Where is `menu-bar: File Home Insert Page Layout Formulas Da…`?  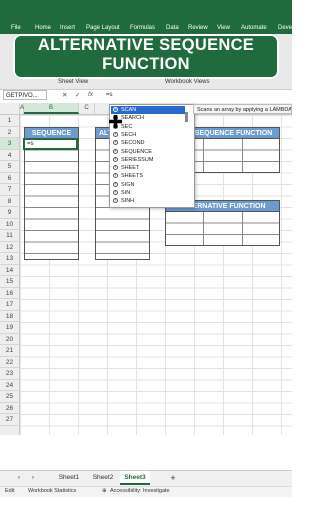 menu-bar: File Home Insert Page Layout Formulas Da… is located at coordinates (146, 17).